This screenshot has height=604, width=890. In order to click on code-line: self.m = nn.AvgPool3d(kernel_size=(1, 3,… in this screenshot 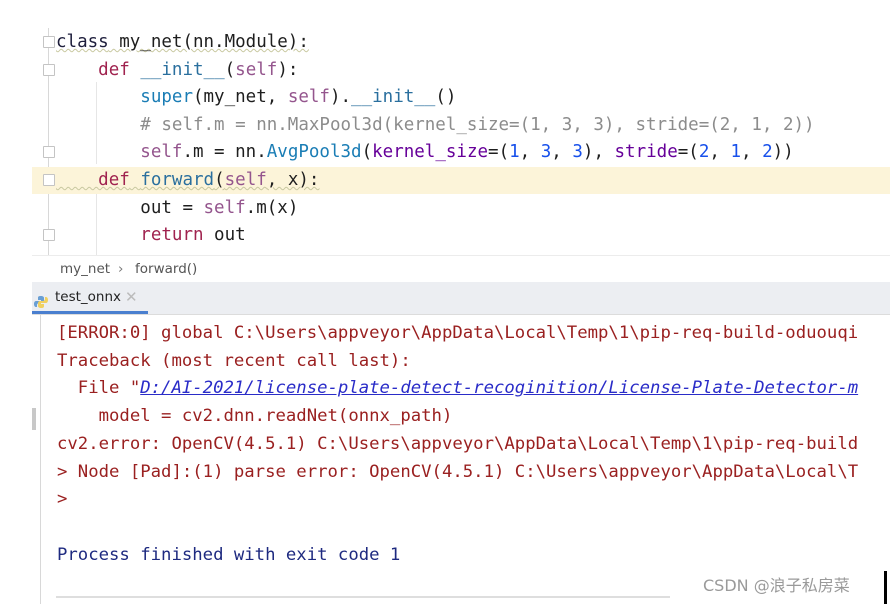, I will do `click(425, 152)`.